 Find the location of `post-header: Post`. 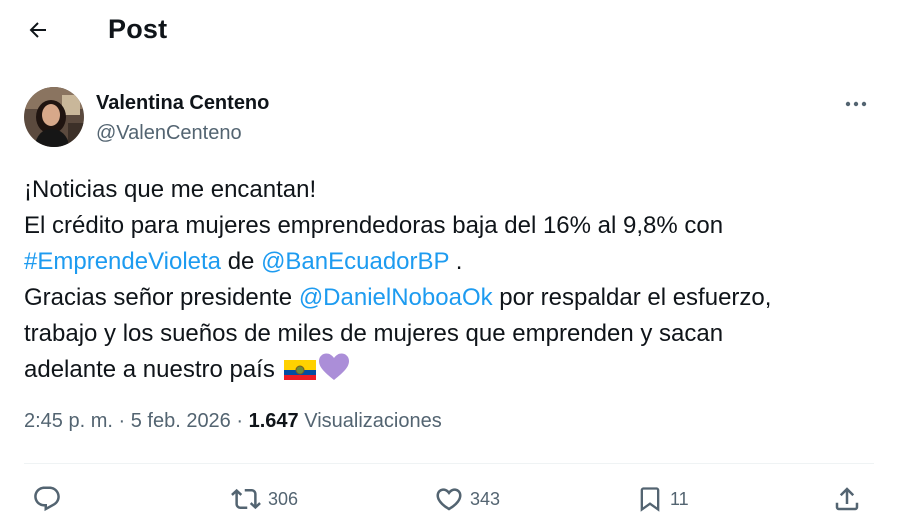

post-header: Post is located at coordinates (449, 31).